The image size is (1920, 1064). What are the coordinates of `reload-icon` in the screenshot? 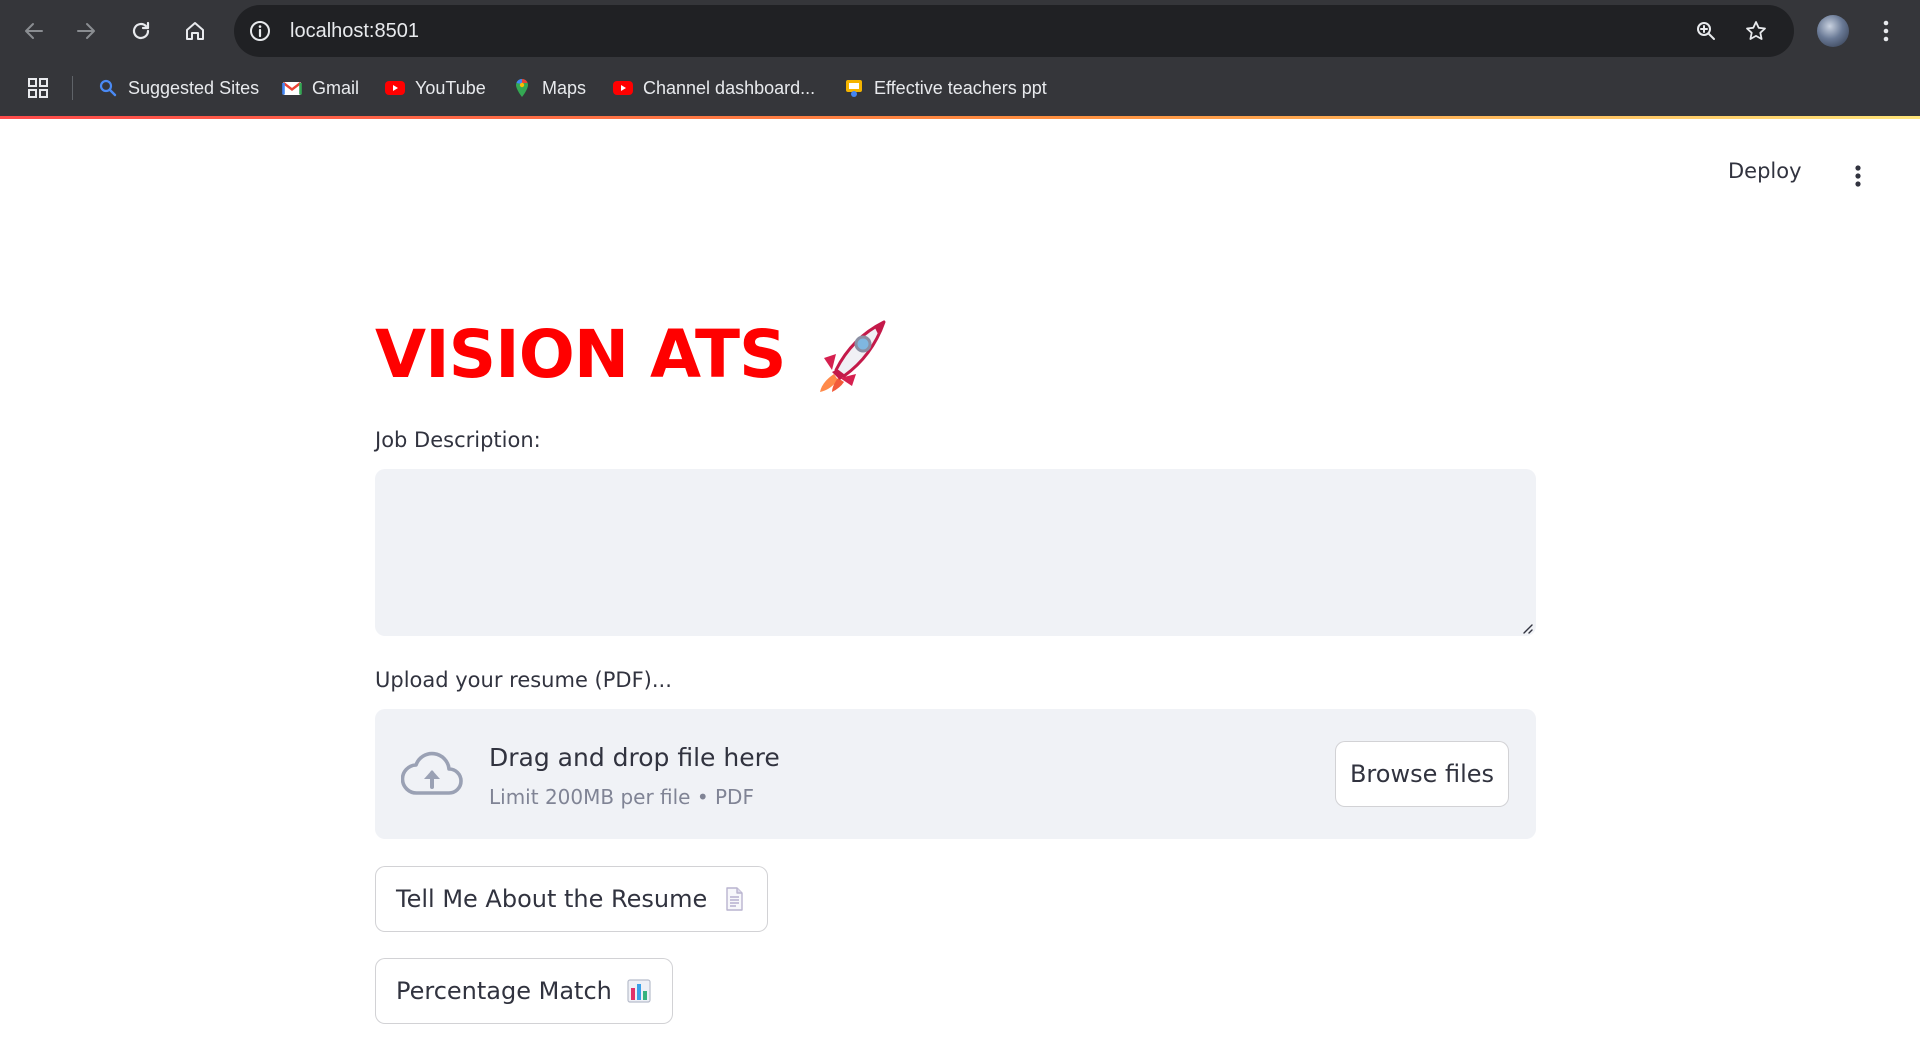 It's located at (141, 30).